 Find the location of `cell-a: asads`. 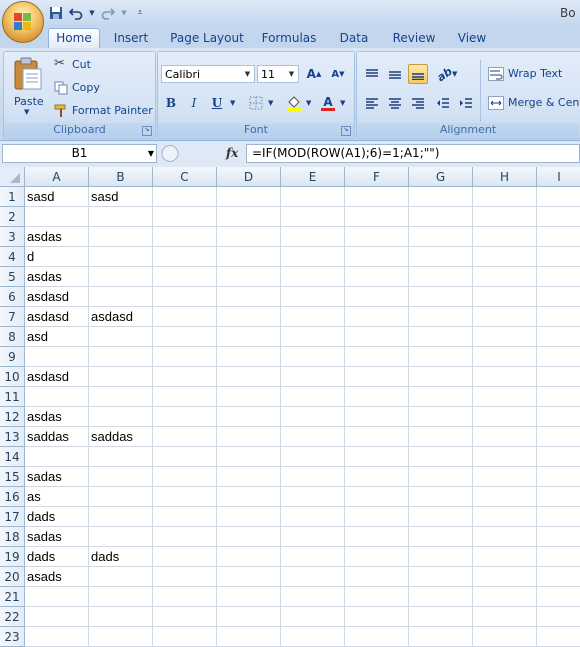

cell-a: asads is located at coordinates (57, 577).